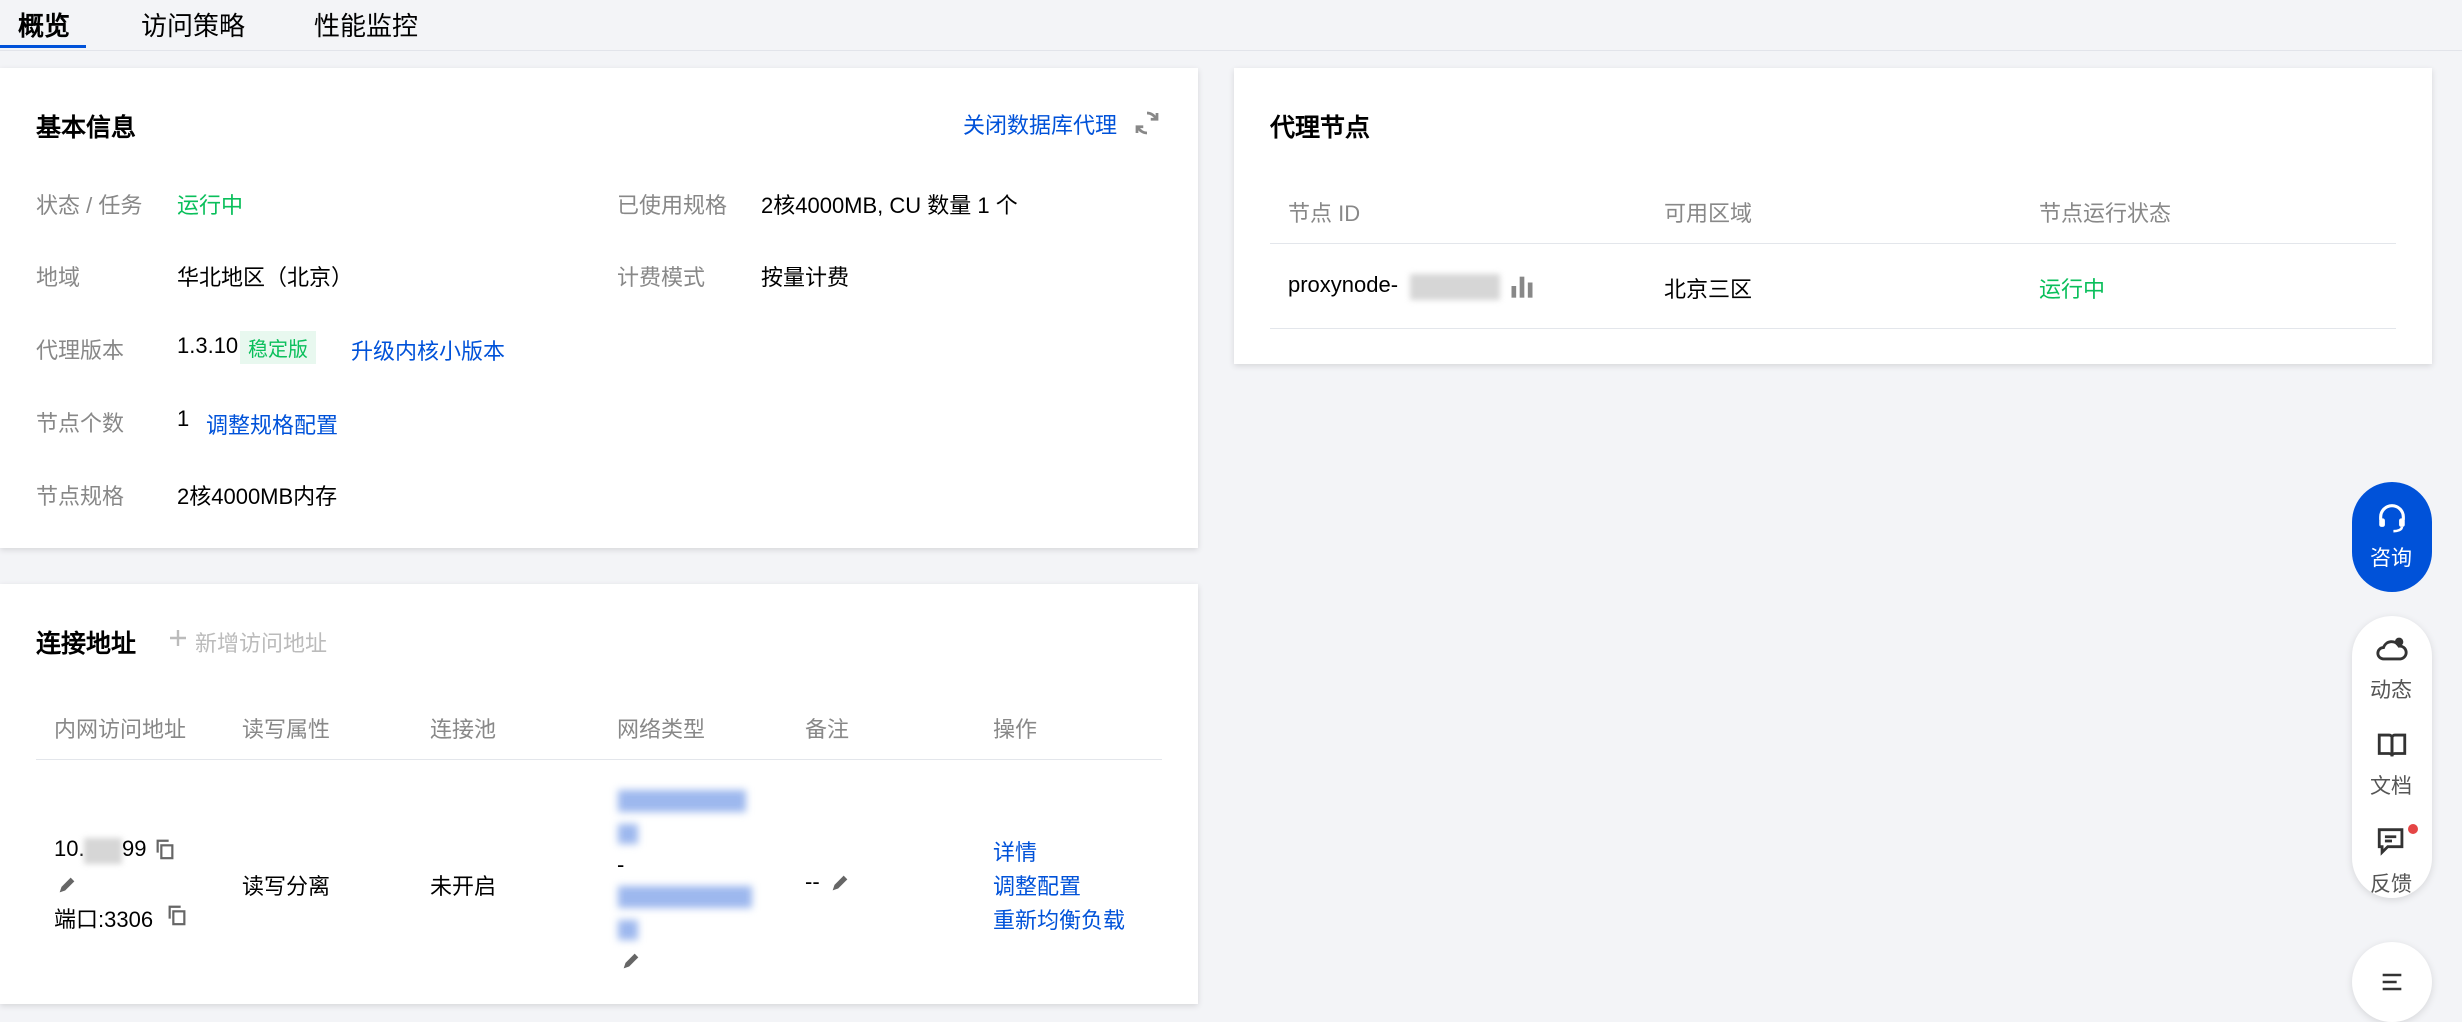 Image resolution: width=2462 pixels, height=1022 pixels. I want to click on address-prefix: 10., so click(69, 848).